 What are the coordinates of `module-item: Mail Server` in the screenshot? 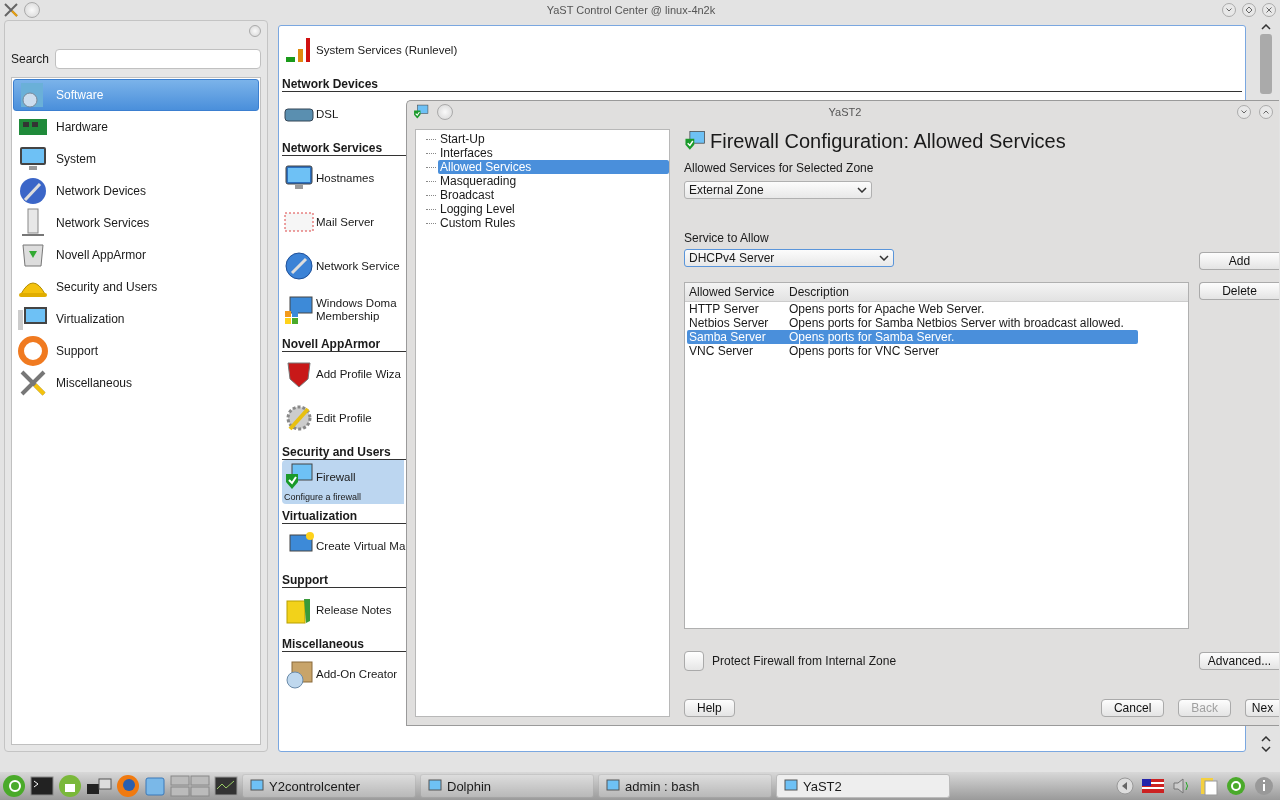 It's located at (343, 222).